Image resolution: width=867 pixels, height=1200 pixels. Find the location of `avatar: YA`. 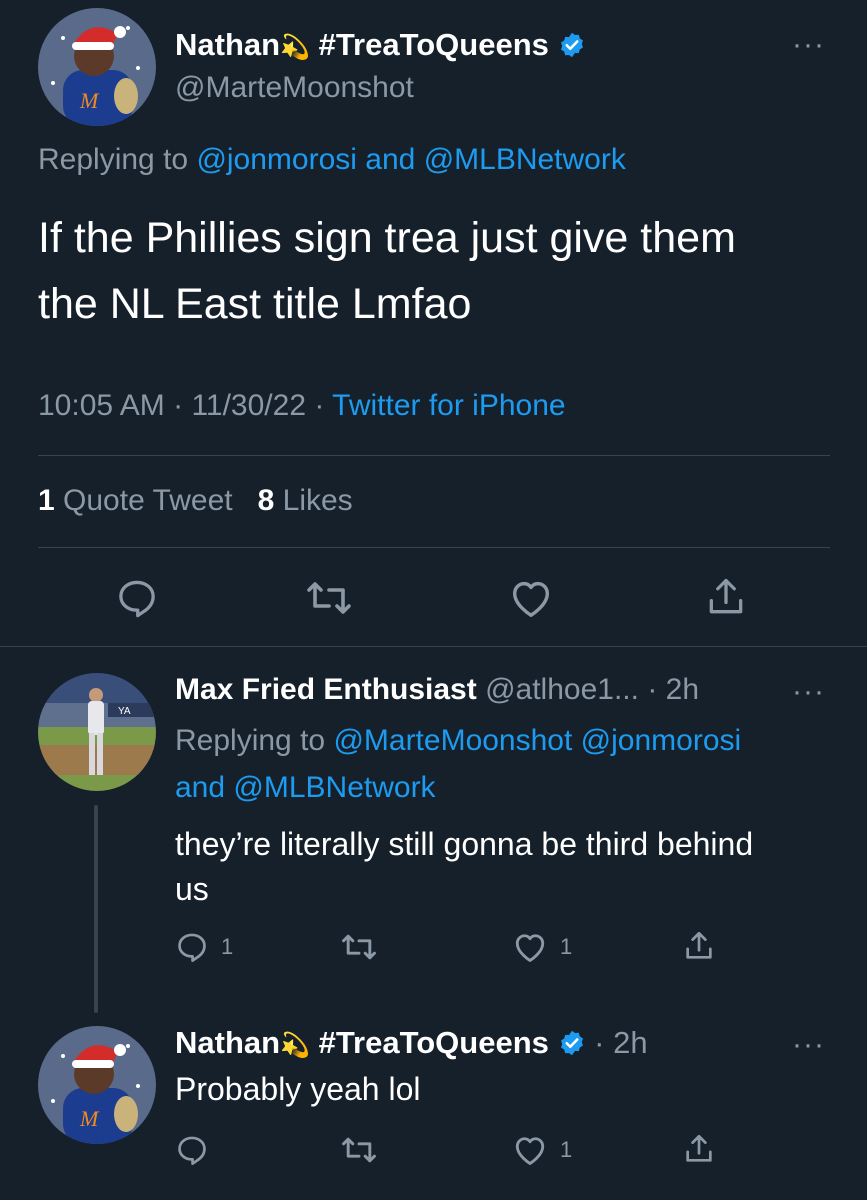

avatar: YA is located at coordinates (97, 732).